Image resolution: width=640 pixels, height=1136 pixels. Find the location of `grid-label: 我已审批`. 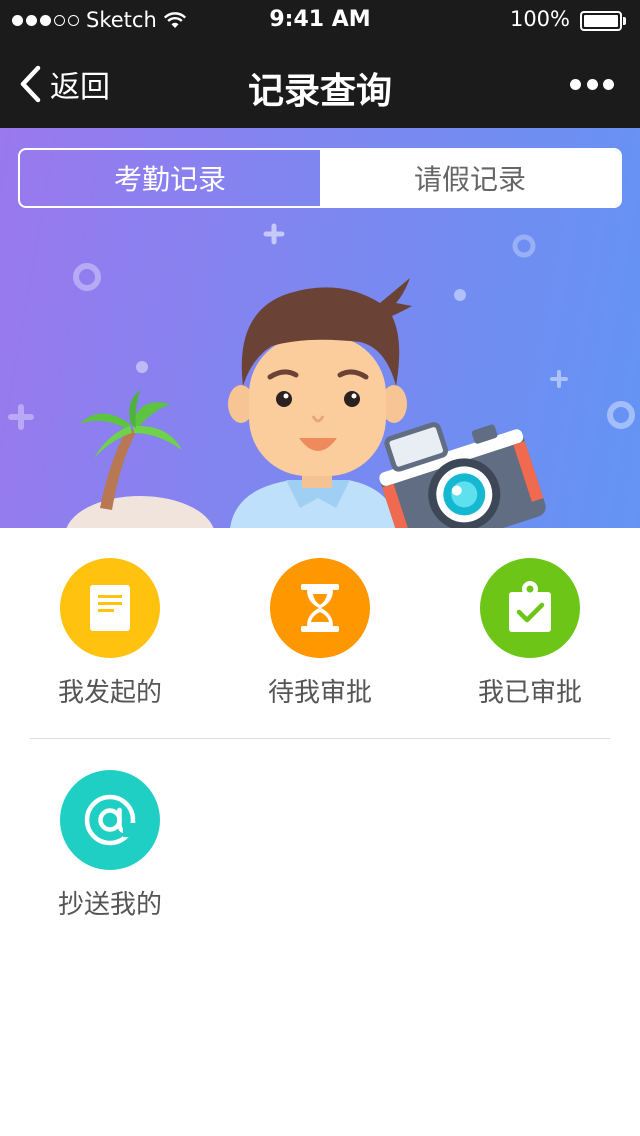

grid-label: 我已审批 is located at coordinates (529, 693).